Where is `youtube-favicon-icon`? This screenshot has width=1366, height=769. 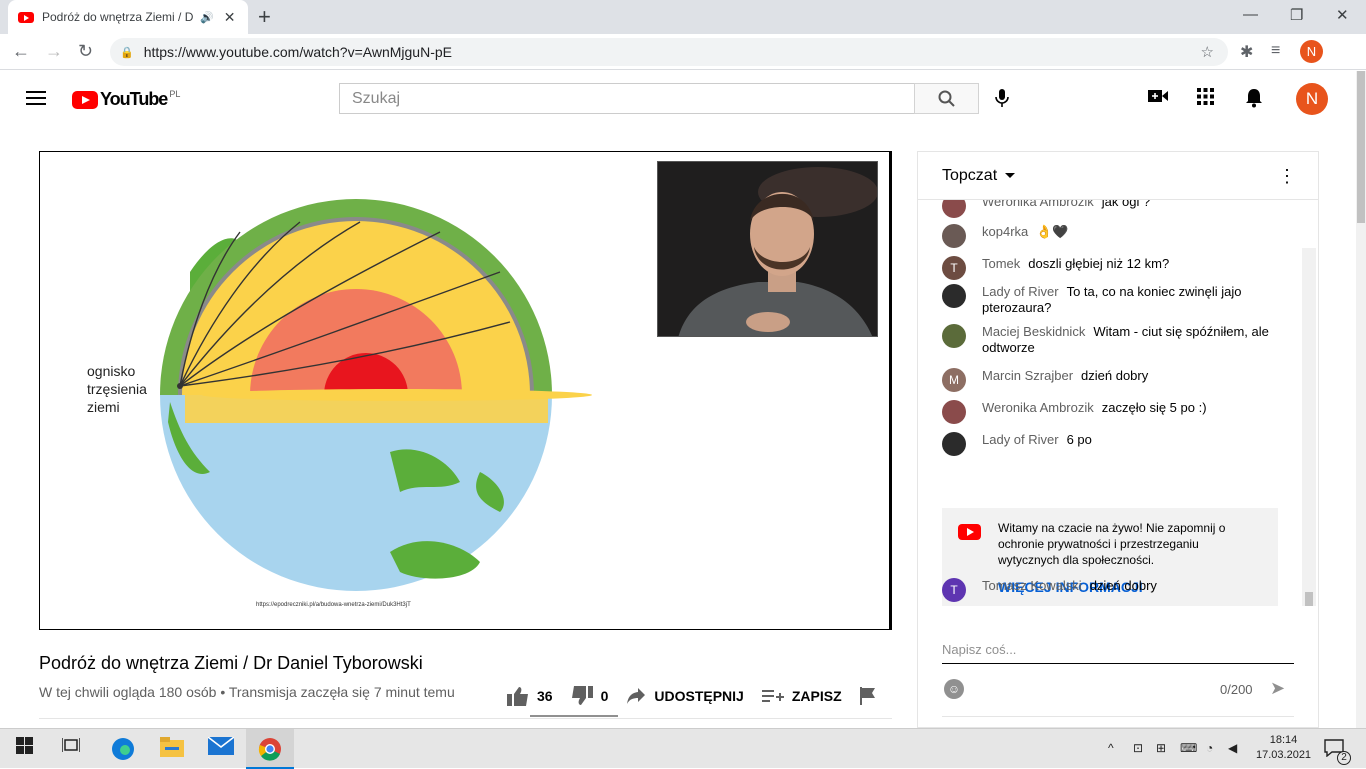 youtube-favicon-icon is located at coordinates (26, 17).